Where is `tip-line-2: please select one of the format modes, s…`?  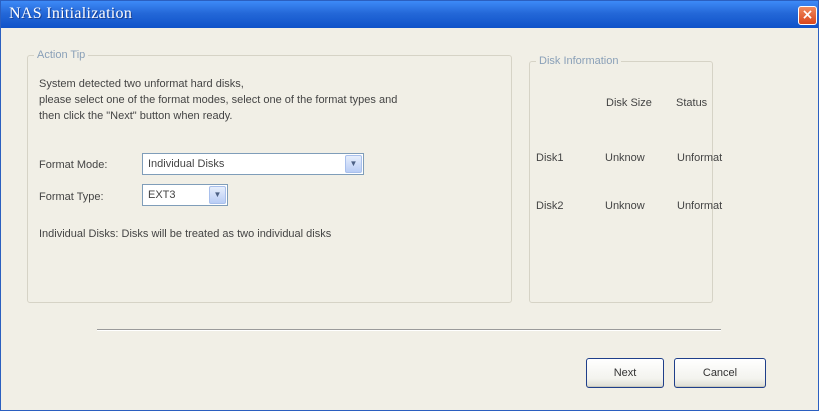 tip-line-2: please select one of the format modes, s… is located at coordinates (218, 100).